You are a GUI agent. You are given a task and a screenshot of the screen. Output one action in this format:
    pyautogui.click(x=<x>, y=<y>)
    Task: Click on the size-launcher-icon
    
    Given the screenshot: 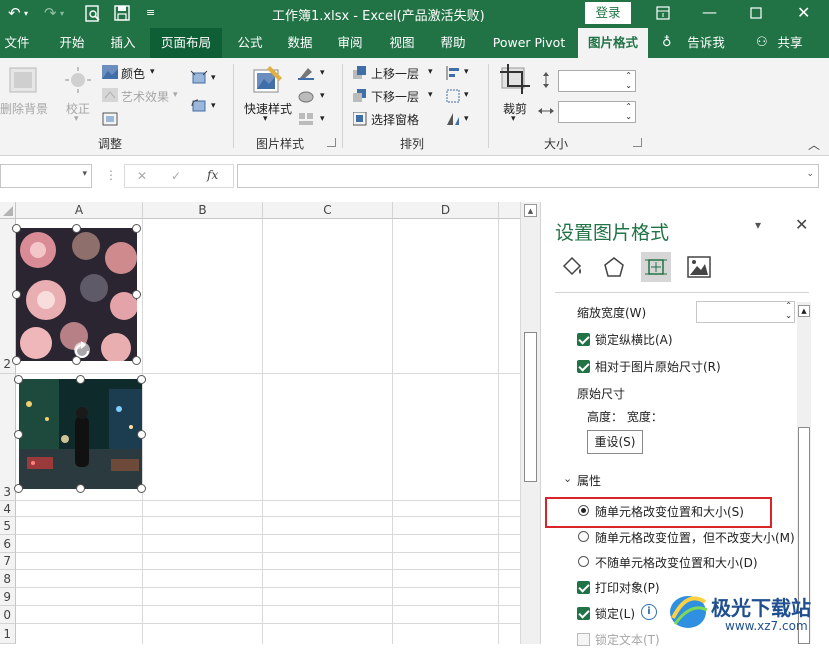 What is the action you would take?
    pyautogui.click(x=637, y=142)
    